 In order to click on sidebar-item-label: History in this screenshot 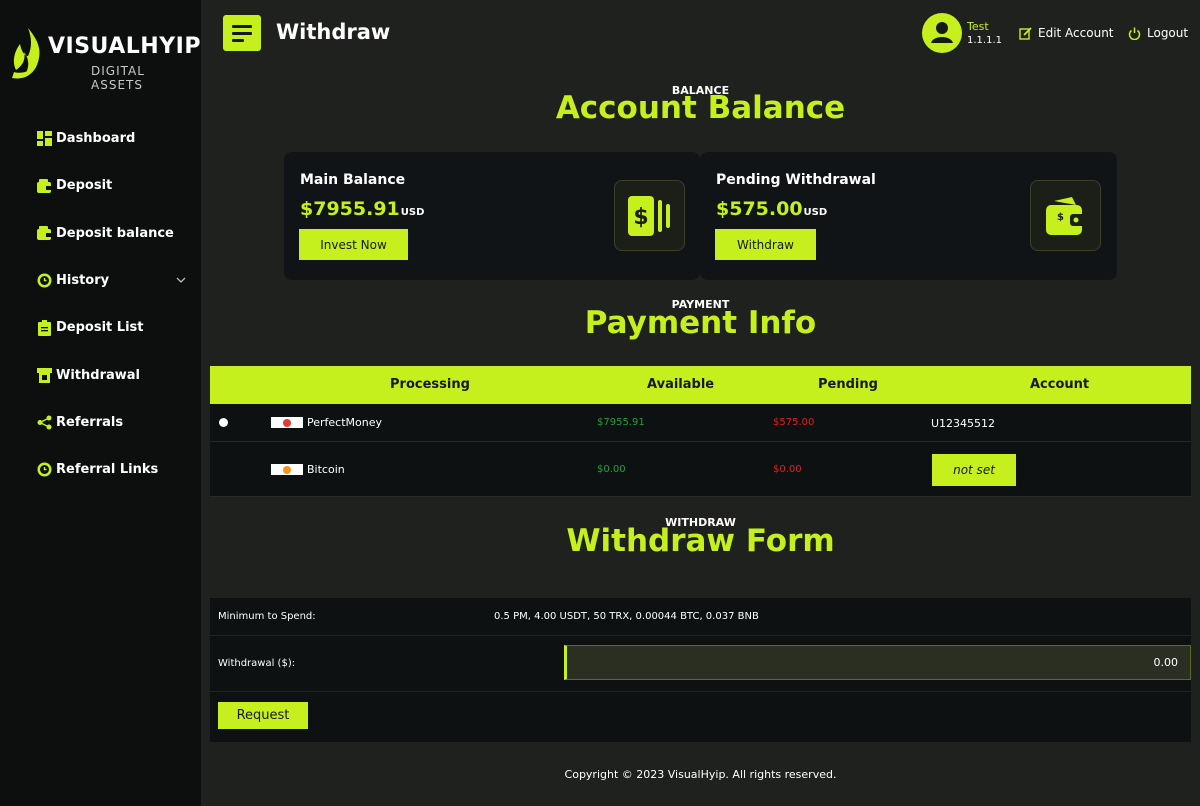, I will do `click(83, 281)`.